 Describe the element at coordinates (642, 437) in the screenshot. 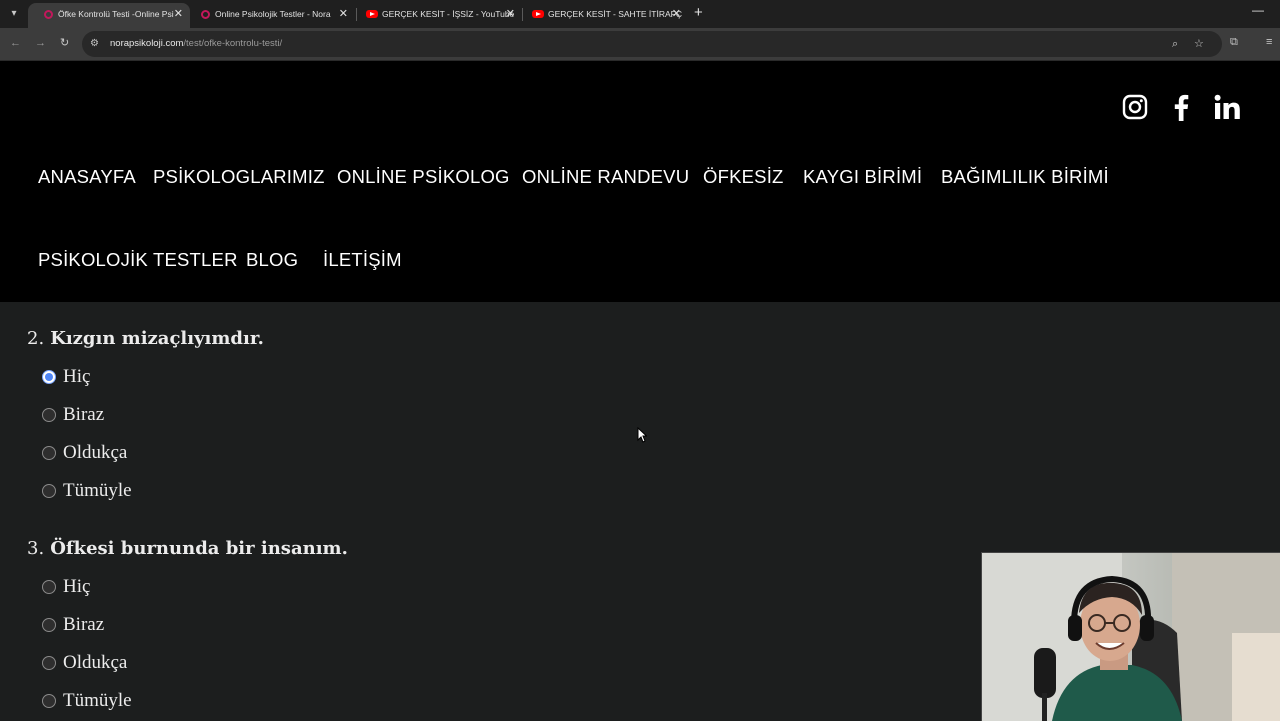

I see `mouse-cursor-icon` at that location.